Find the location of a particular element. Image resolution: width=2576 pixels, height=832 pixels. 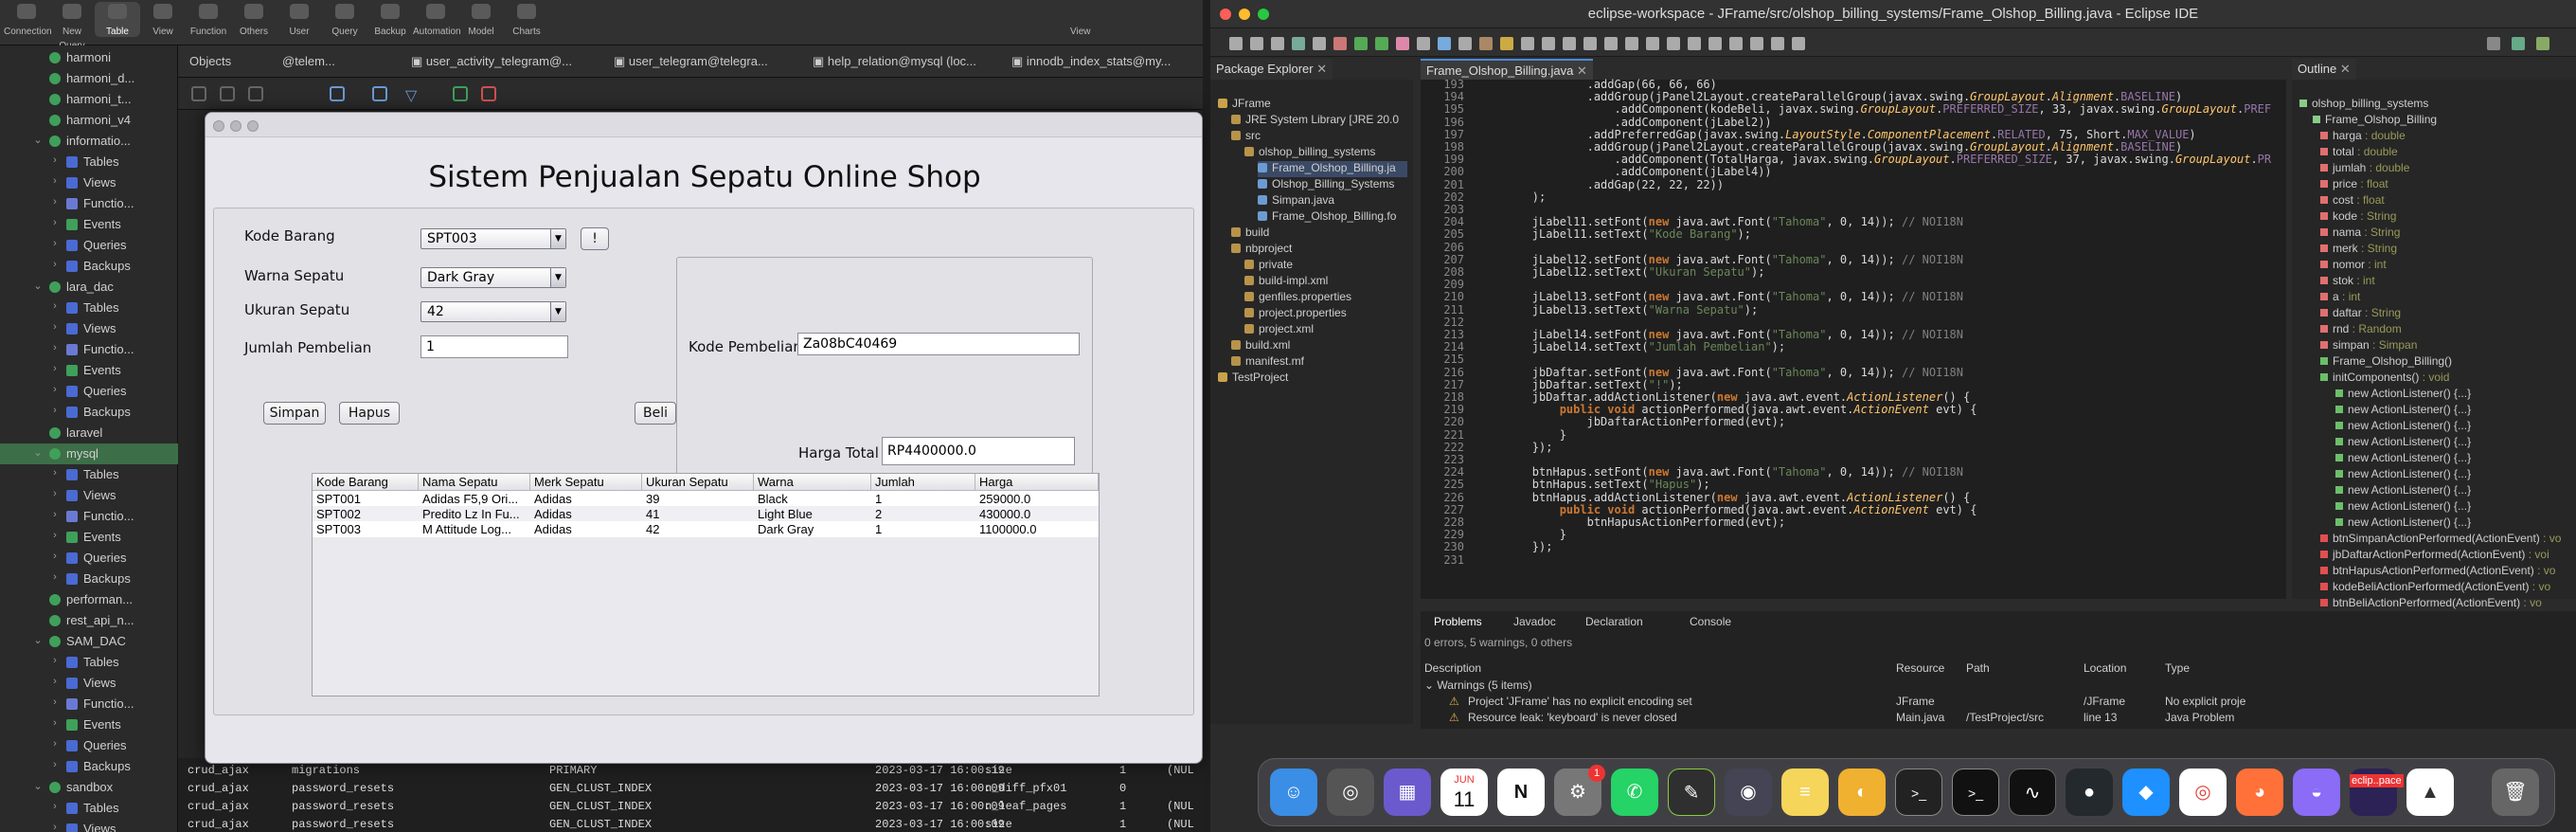

outline-item: total : double is located at coordinates (2359, 153).